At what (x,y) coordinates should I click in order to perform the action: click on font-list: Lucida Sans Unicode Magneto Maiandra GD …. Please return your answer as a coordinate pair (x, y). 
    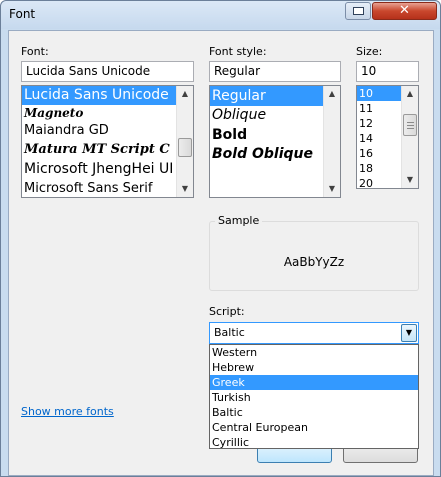
    Looking at the image, I should click on (107, 141).